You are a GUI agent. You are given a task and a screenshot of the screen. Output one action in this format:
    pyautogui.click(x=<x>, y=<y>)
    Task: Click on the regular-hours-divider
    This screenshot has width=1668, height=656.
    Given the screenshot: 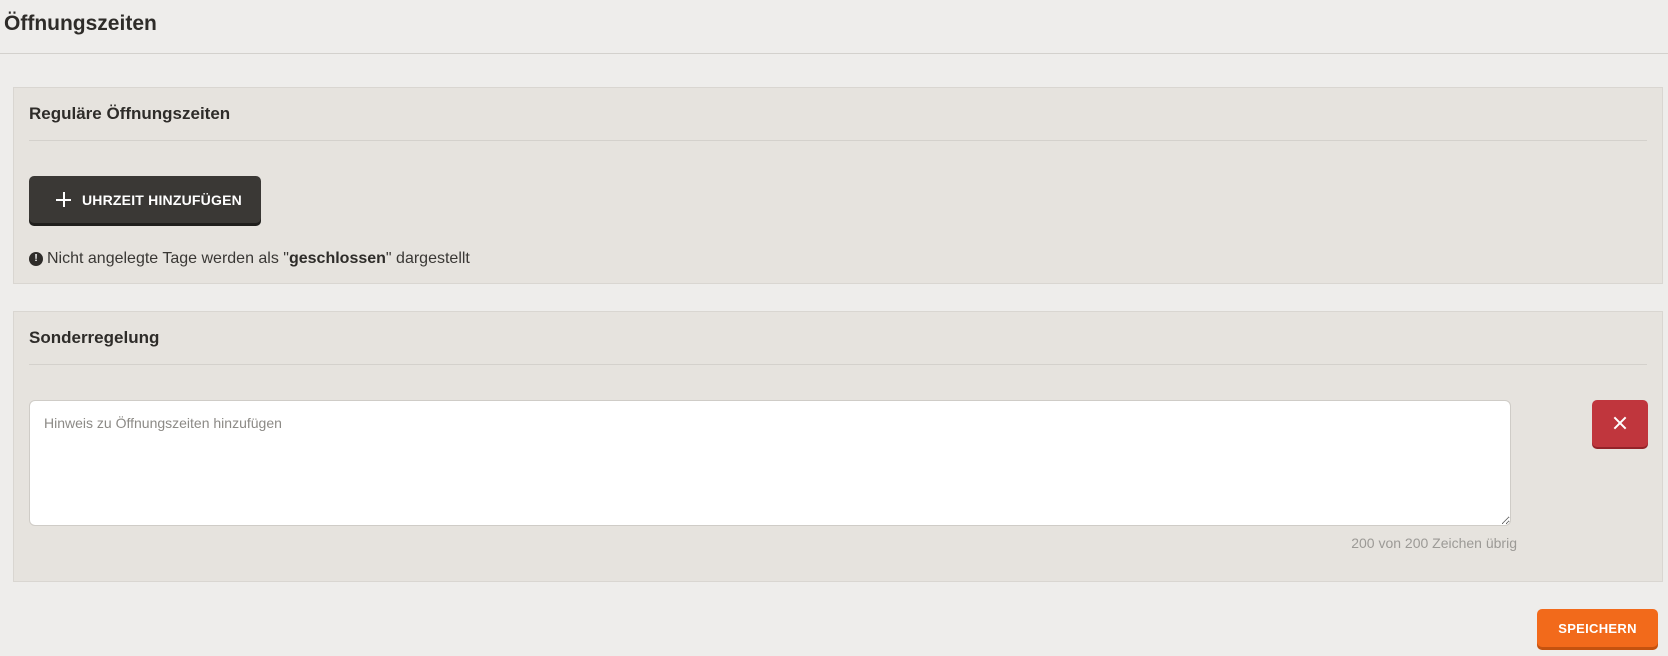 What is the action you would take?
    pyautogui.click(x=838, y=140)
    